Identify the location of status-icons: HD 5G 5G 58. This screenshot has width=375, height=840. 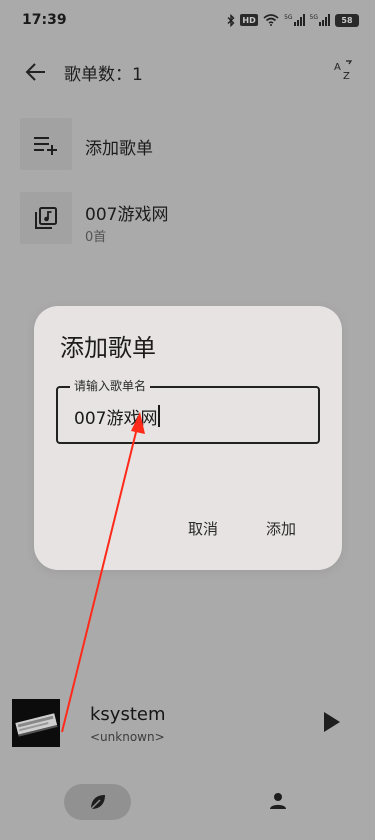
(293, 20).